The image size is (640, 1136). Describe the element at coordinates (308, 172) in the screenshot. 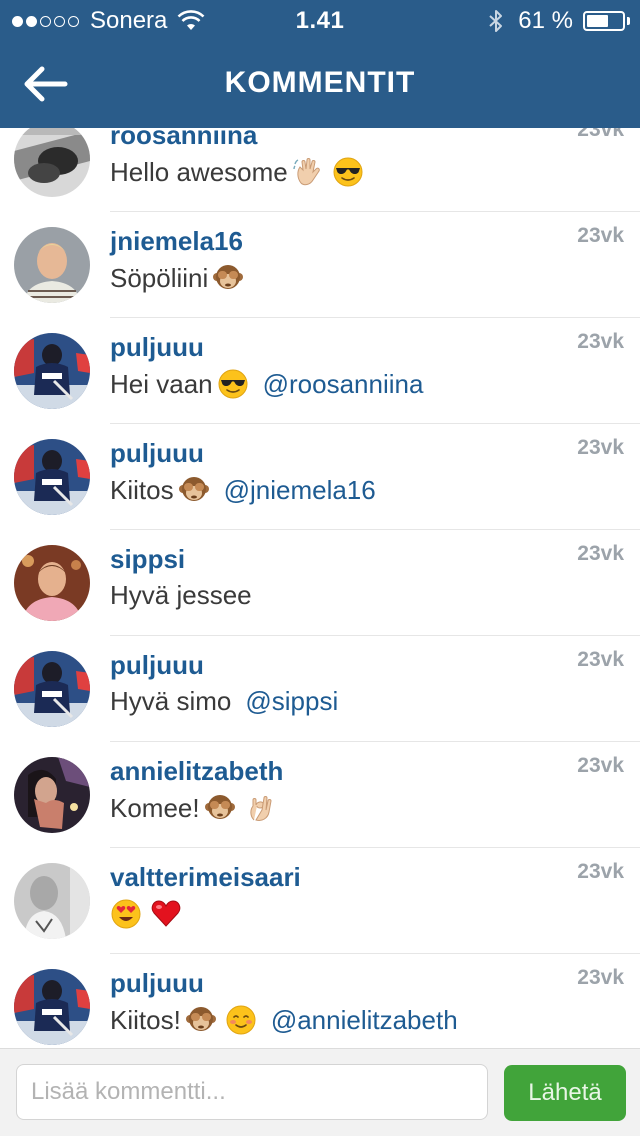

I see `waving-hand-icon` at that location.